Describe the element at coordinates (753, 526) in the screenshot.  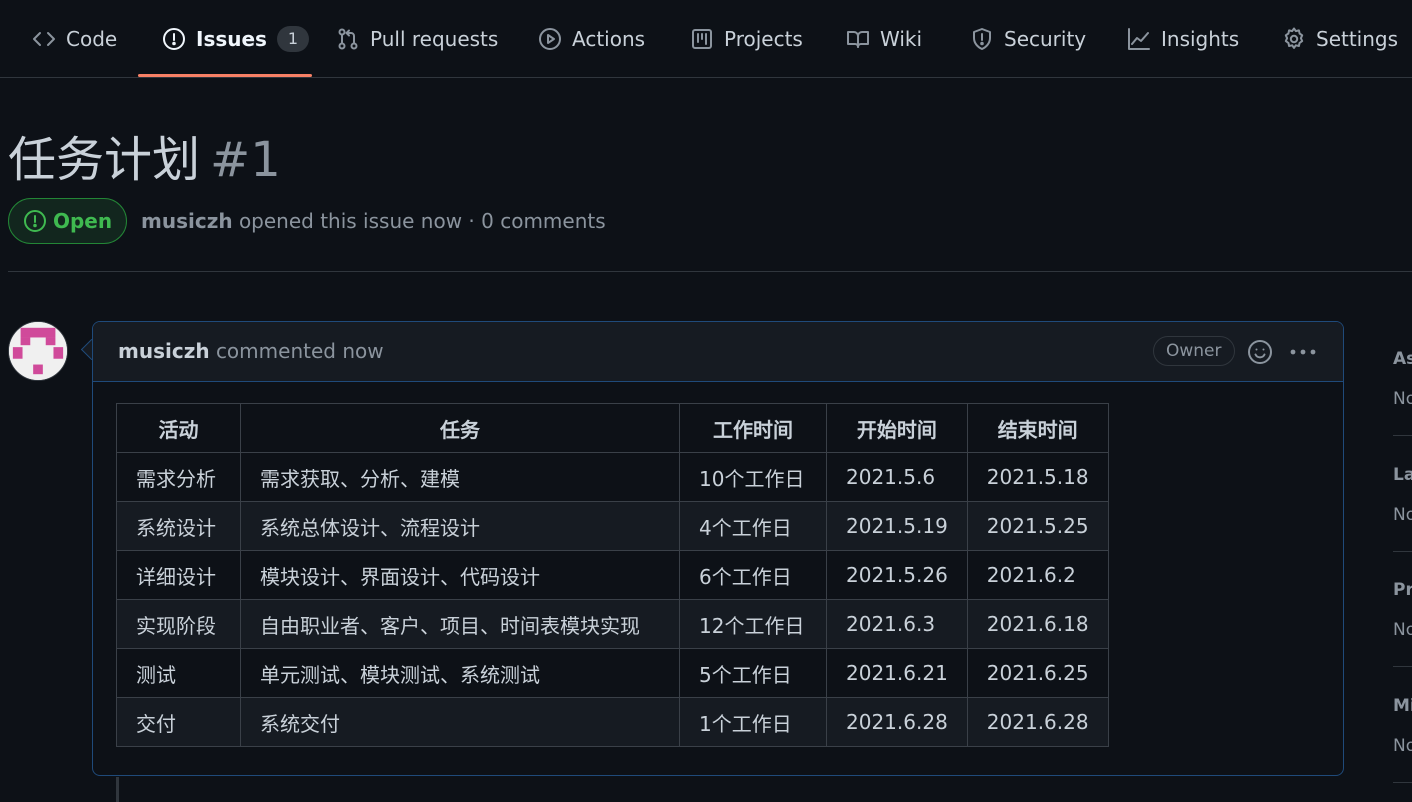
I see `table-cell: 4个工作日` at that location.